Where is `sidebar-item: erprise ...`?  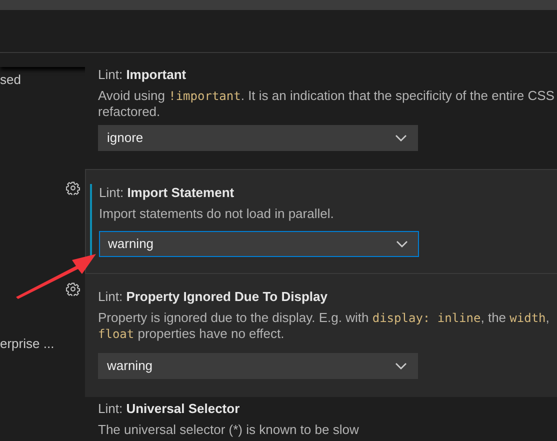
sidebar-item: erprise ... is located at coordinates (30, 344).